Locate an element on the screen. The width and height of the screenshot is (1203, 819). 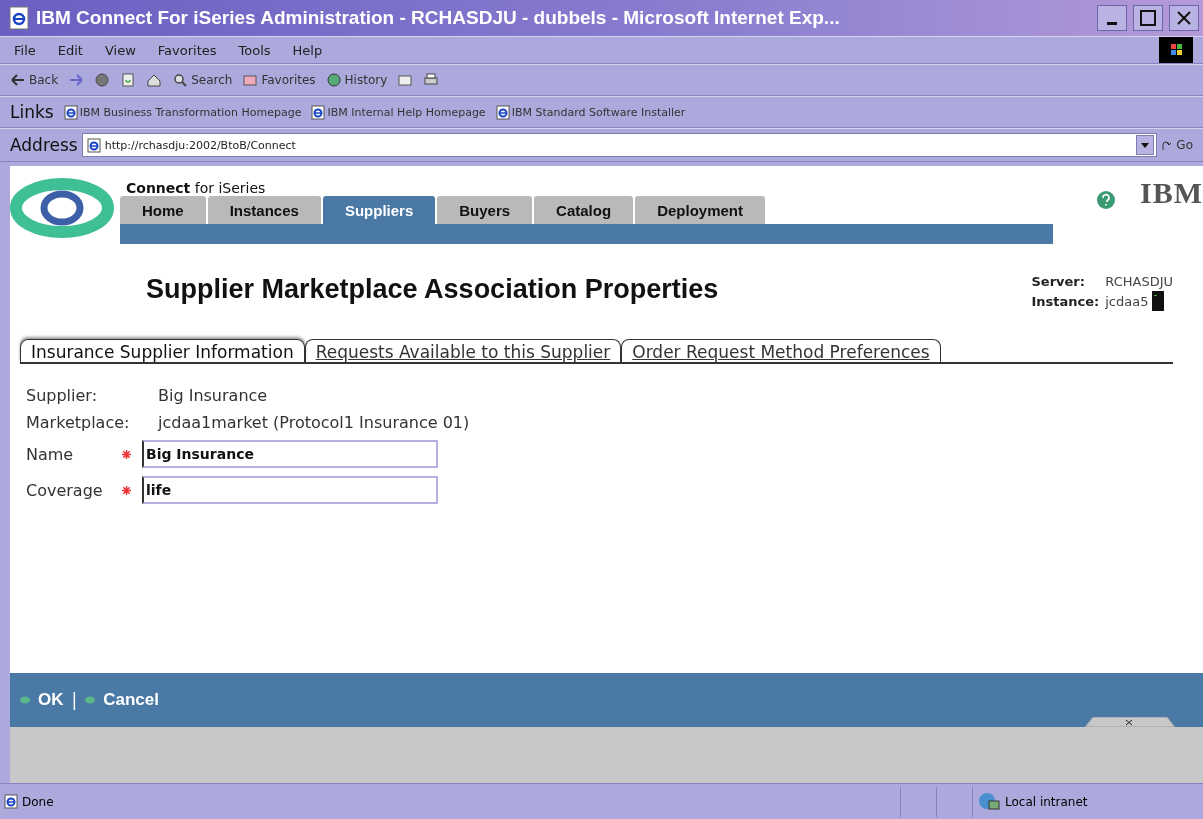
action-link: OK is located at coordinates (42, 700).